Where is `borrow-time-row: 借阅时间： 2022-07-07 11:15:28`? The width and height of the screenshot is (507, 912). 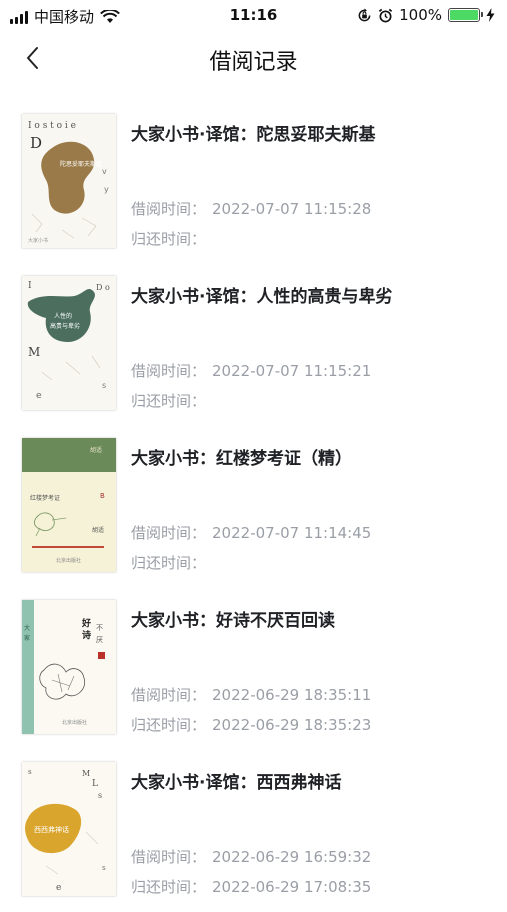
borrow-time-row: 借阅时间： 2022-07-07 11:15:28 is located at coordinates (251, 208).